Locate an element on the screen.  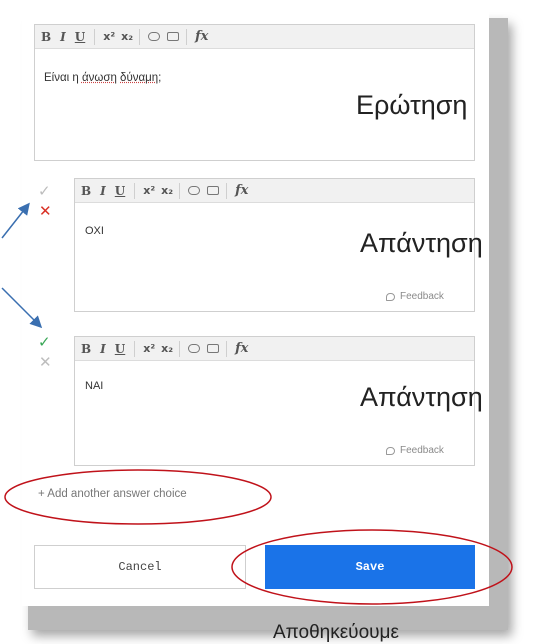
save-caption: Αποθηκεύουμε is located at coordinates (336, 632).